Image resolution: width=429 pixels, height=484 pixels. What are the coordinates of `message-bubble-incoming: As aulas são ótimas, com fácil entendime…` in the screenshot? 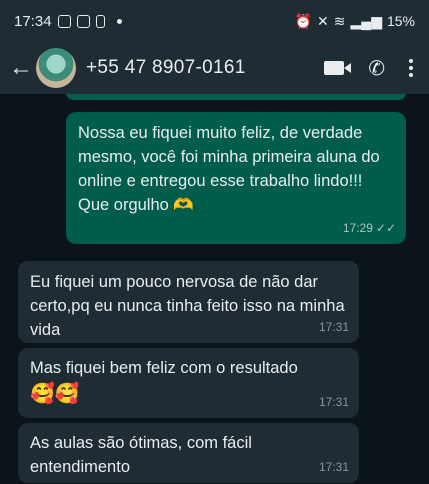 It's located at (188, 453).